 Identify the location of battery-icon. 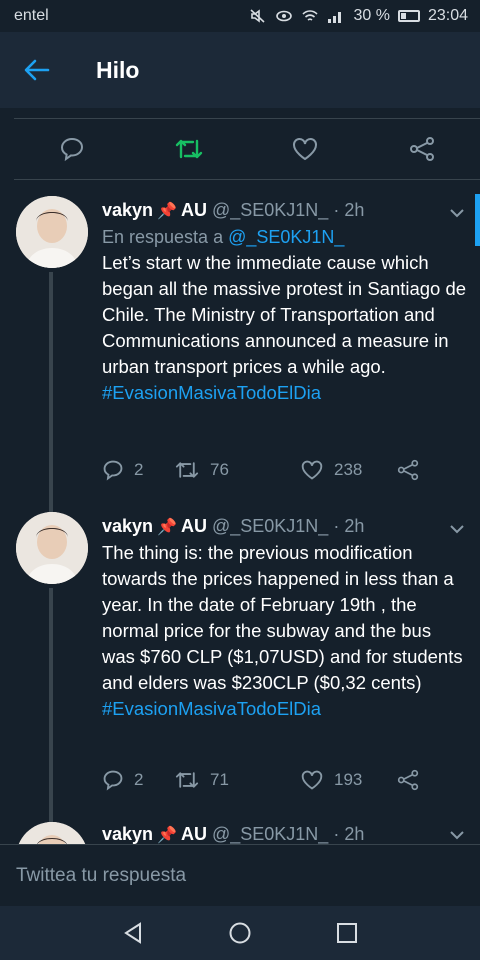
(408, 16).